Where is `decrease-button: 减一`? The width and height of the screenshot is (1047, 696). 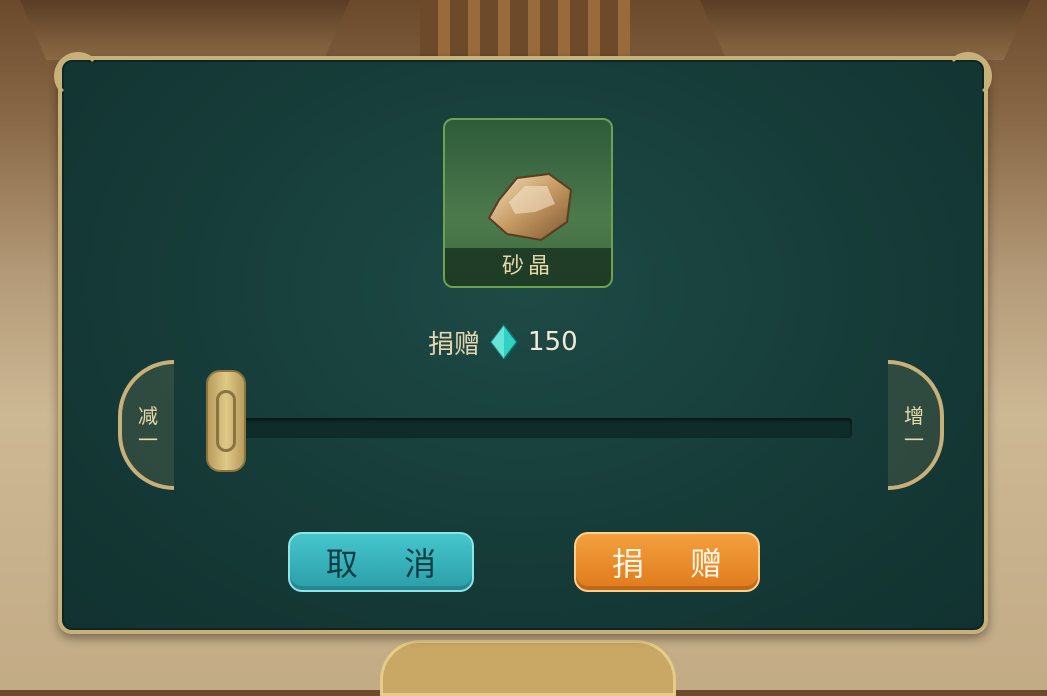
decrease-button: 减一 is located at coordinates (146, 425).